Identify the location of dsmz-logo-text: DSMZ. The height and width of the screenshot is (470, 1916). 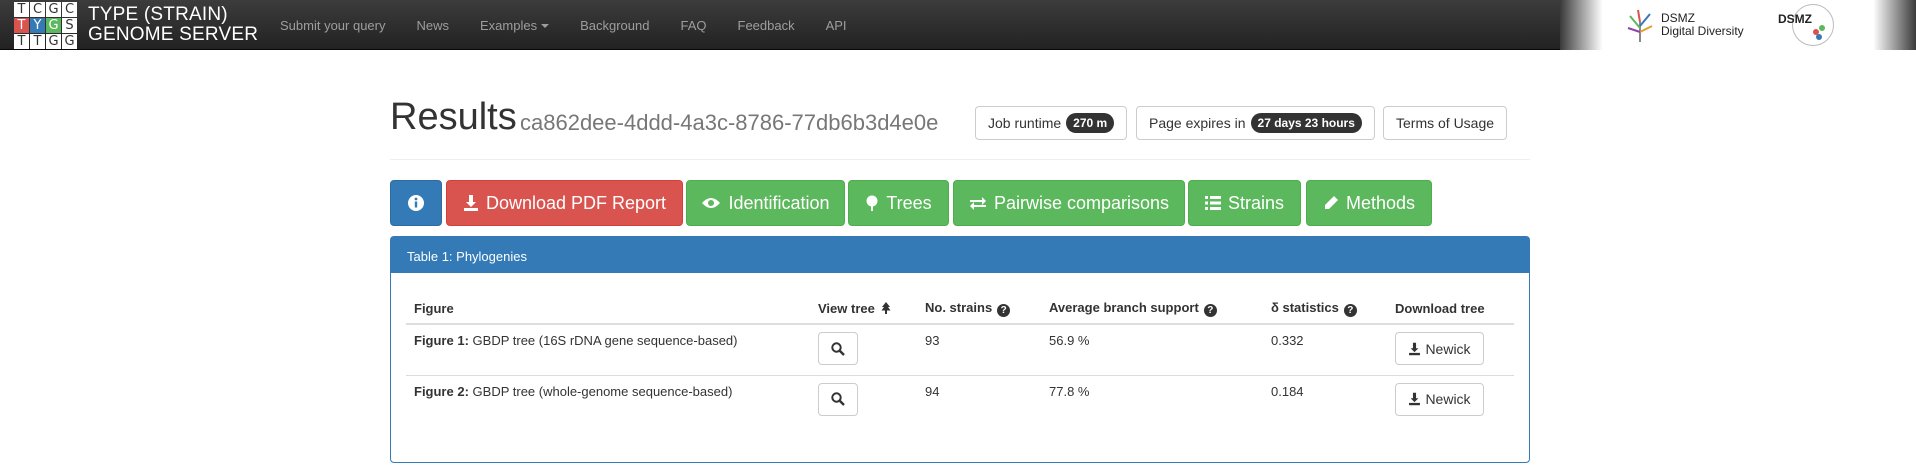
(1795, 19).